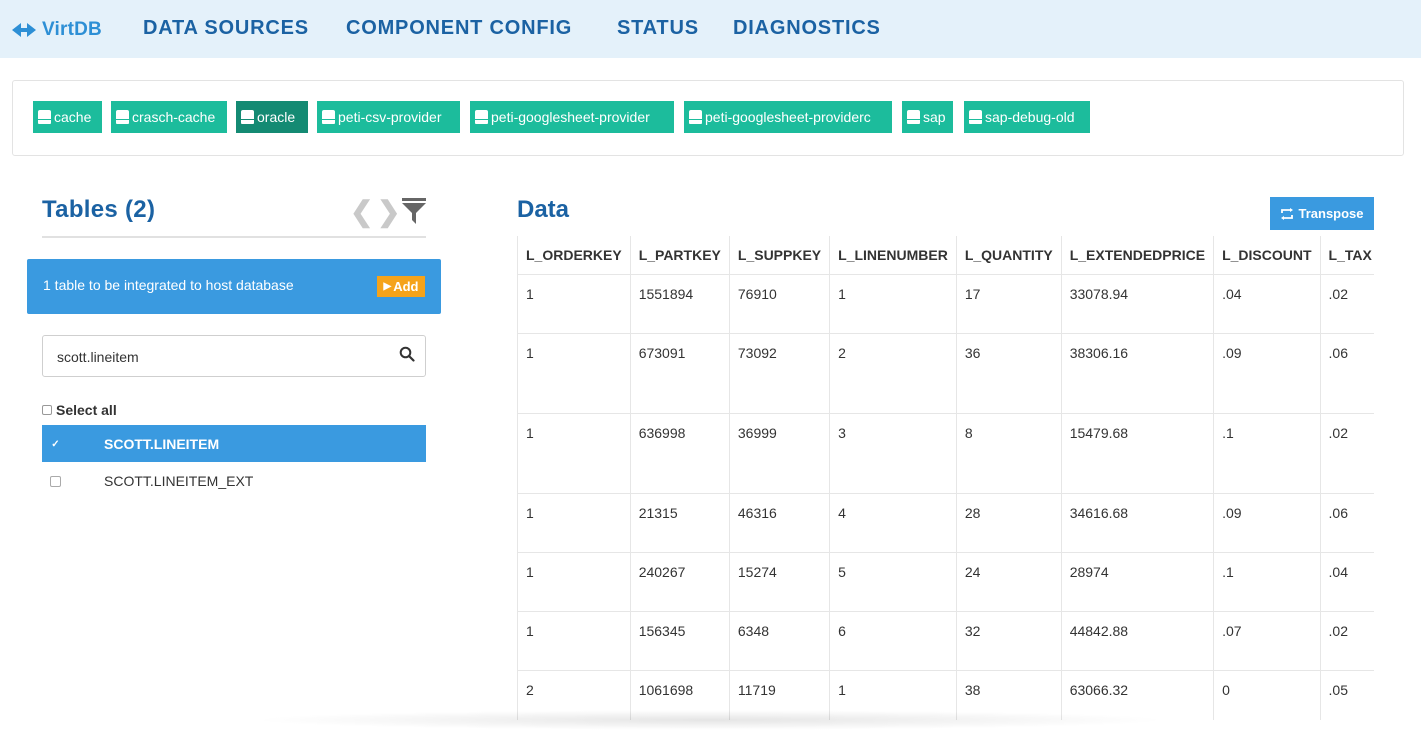 Image resolution: width=1421 pixels, height=730 pixels. I want to click on table-cell: 8, so click(1008, 453).